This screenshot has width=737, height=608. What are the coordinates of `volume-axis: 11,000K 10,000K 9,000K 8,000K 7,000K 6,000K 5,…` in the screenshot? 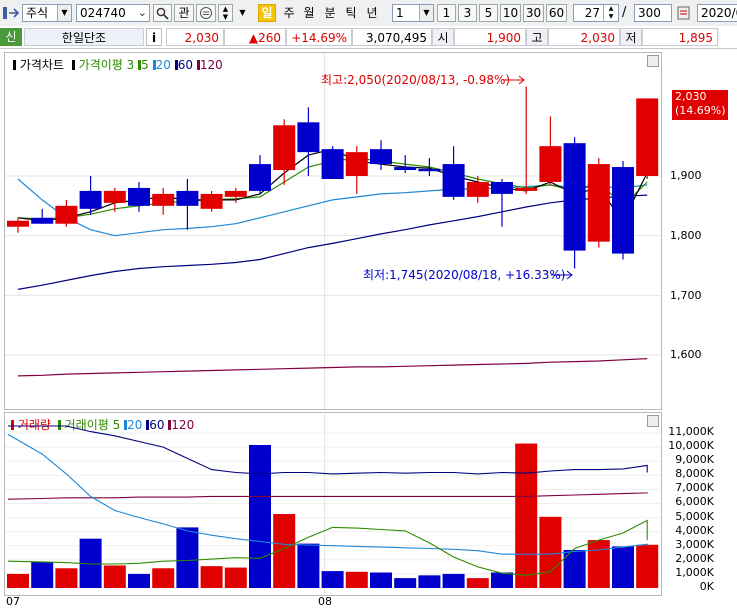 It's located at (699, 504).